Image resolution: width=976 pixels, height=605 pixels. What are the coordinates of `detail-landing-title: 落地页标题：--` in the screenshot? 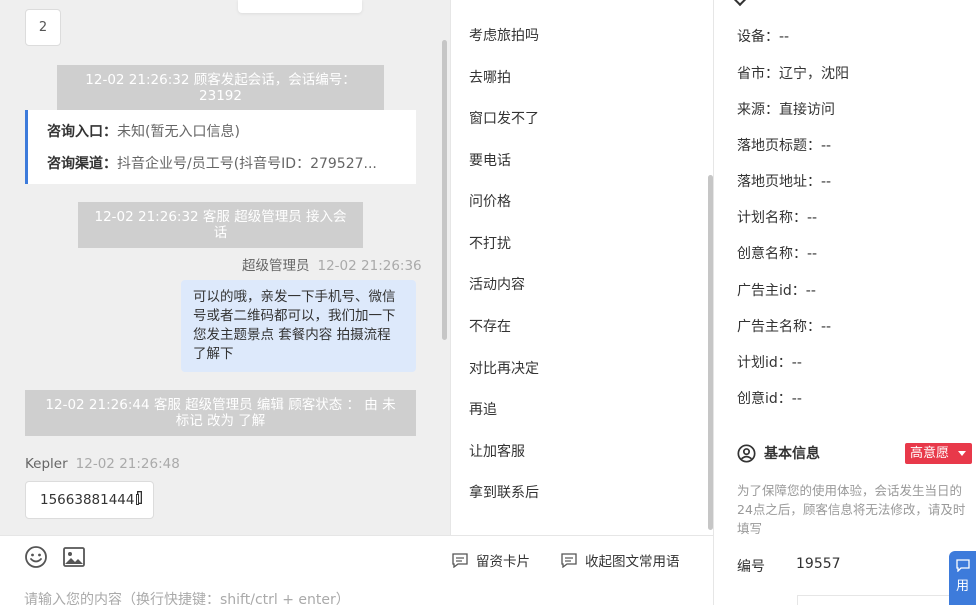 It's located at (784, 146).